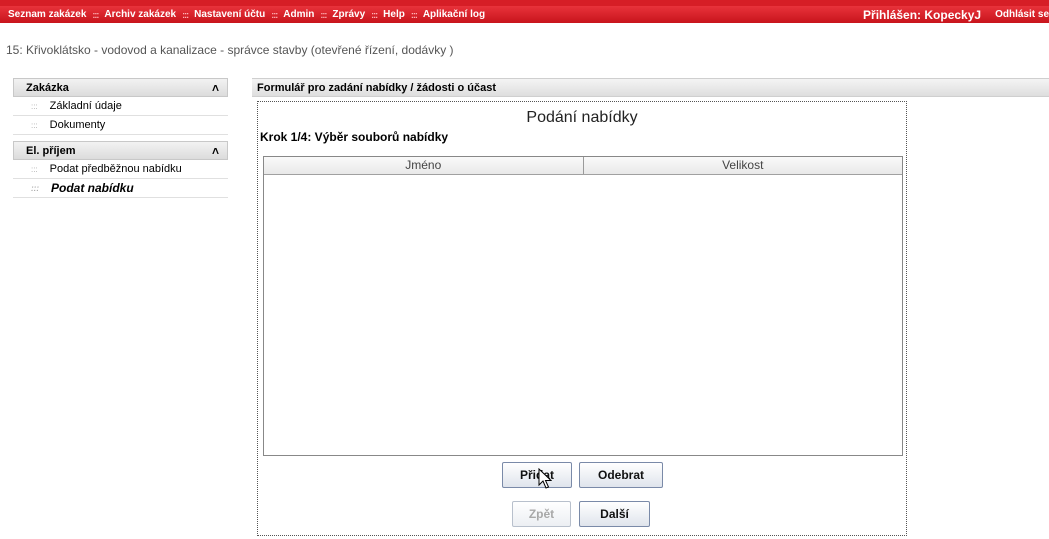 The height and width of the screenshot is (539, 1049). I want to click on sidebar-item-zakladni-udaje: ::: Základní údaje, so click(120, 106).